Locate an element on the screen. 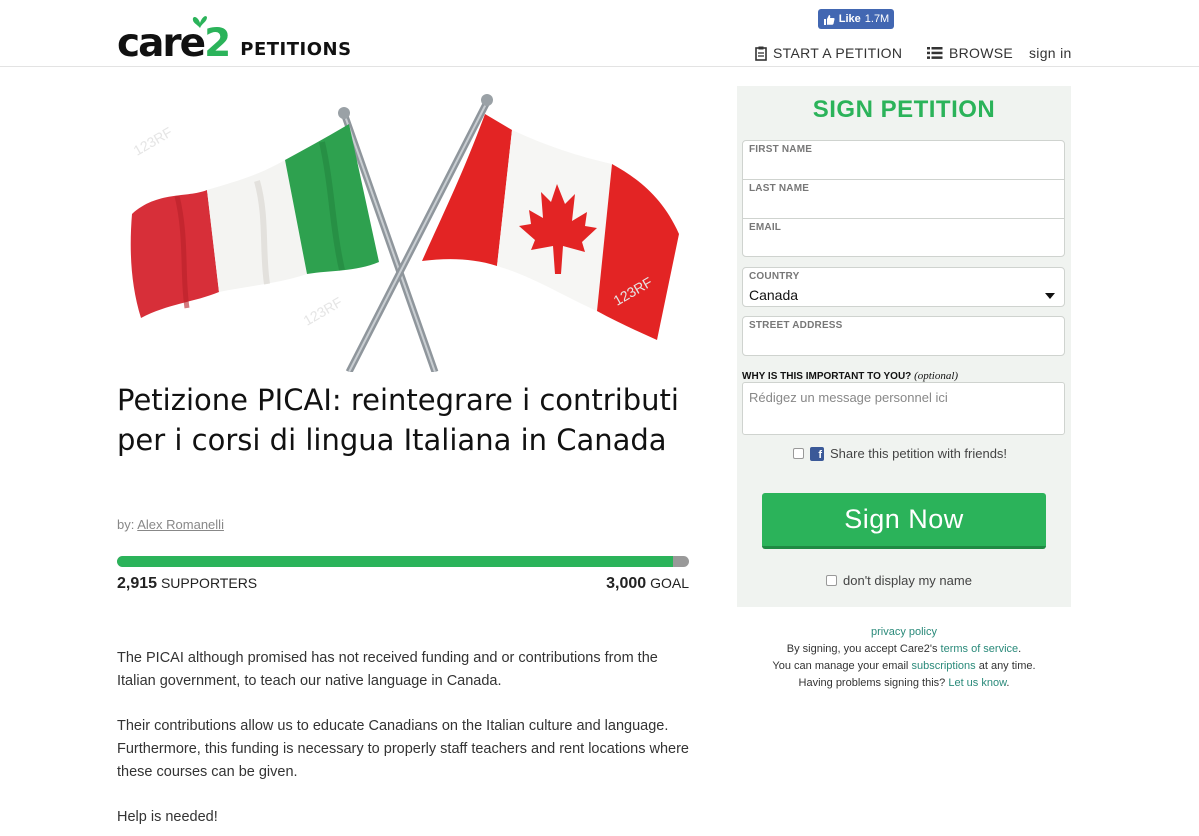 The width and height of the screenshot is (1199, 836). share-with-friends-option: f Share this petition with friends! is located at coordinates (900, 453).